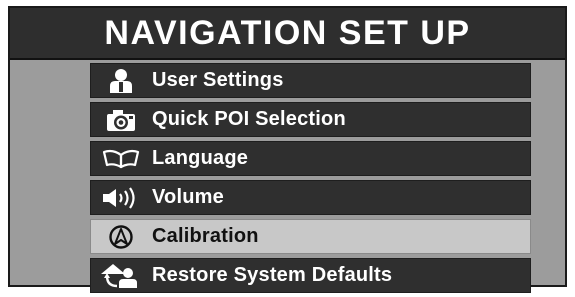 This screenshot has height=297, width=575. Describe the element at coordinates (121, 80) in the screenshot. I see `user-icon` at that location.